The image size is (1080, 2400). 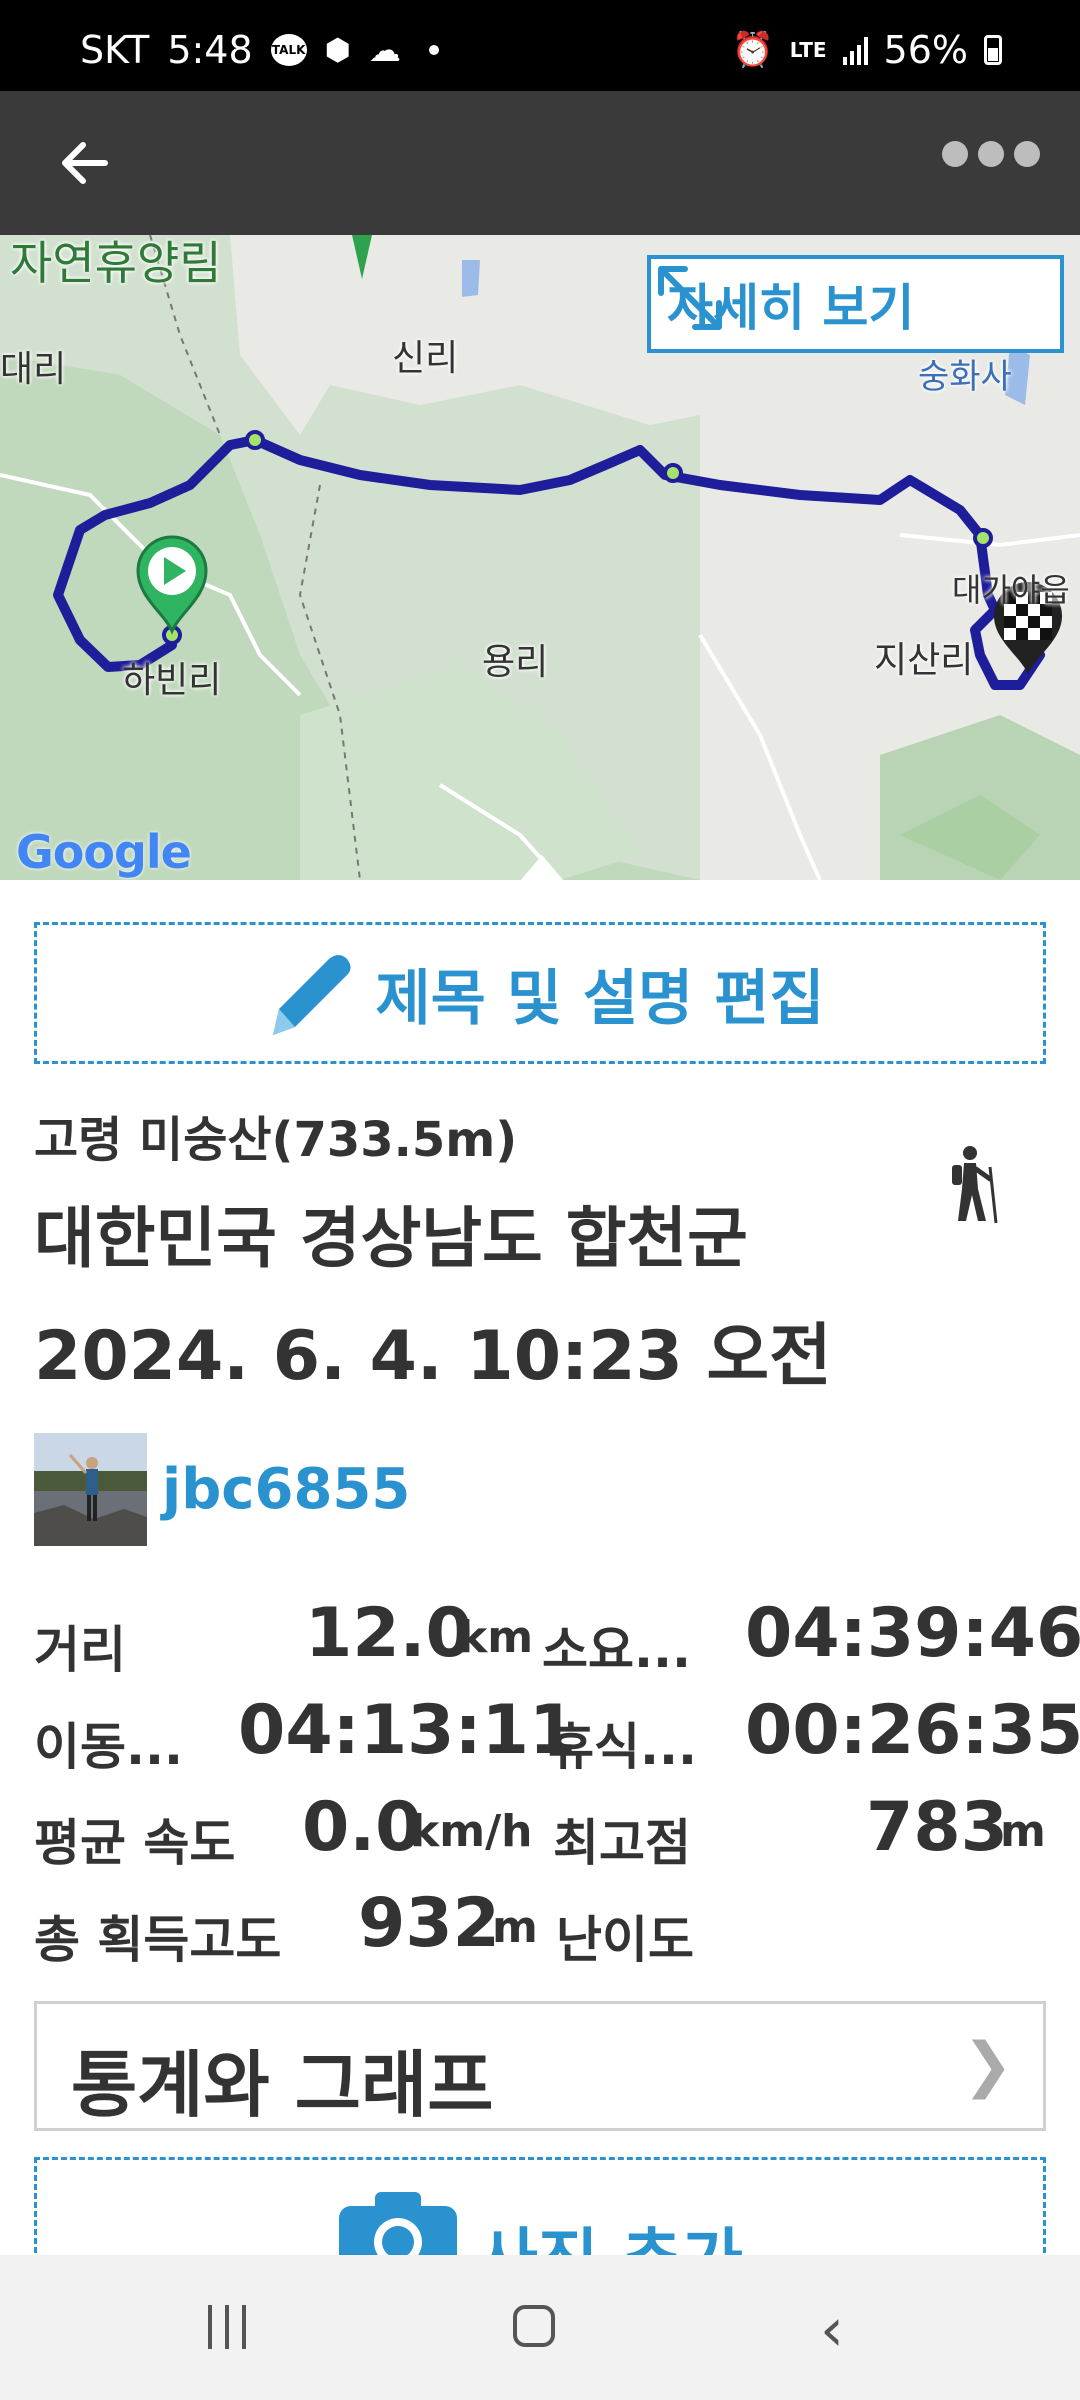 What do you see at coordinates (425, 358) in the screenshot?
I see `map-label-sinri: 신리` at bounding box center [425, 358].